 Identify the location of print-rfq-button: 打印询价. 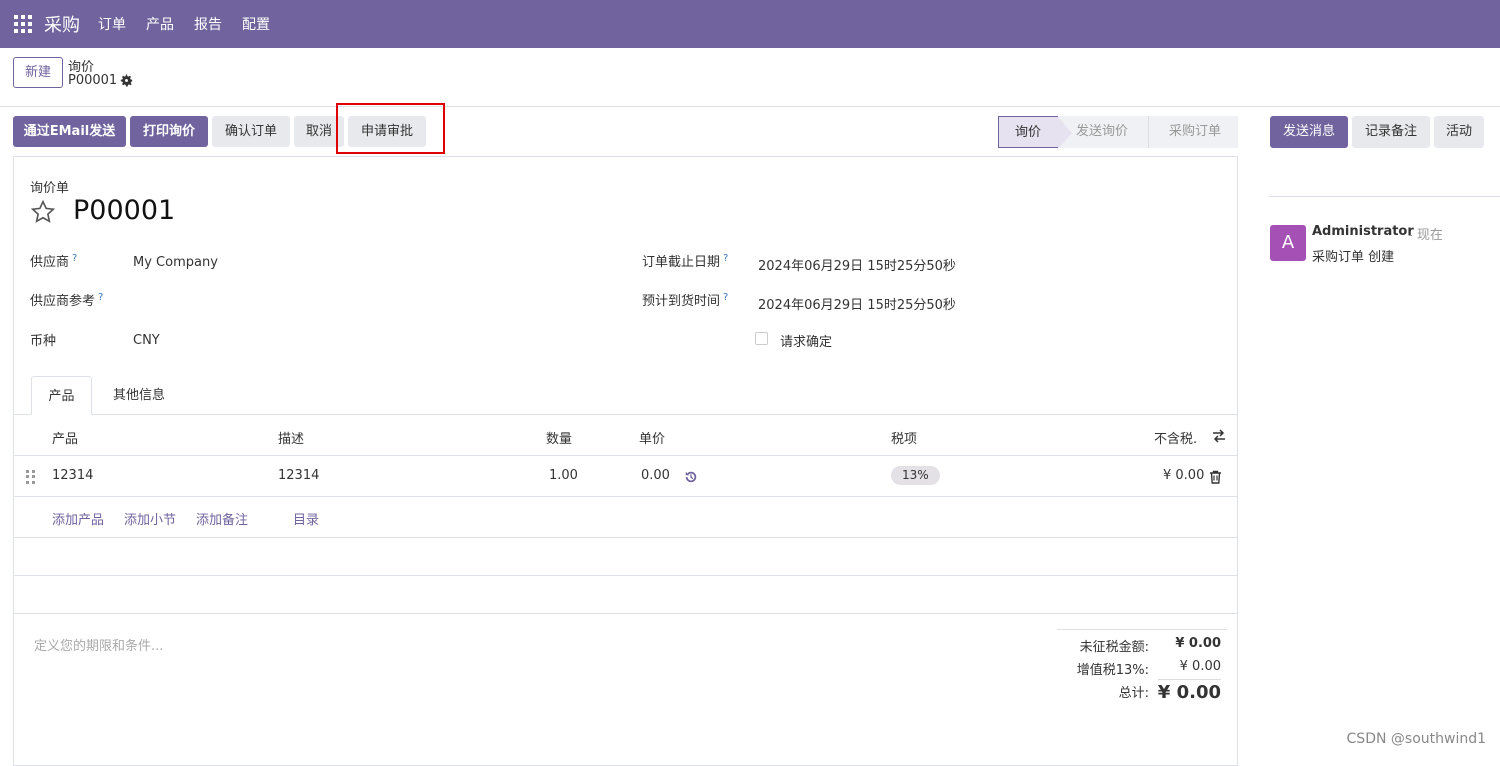
(169, 131).